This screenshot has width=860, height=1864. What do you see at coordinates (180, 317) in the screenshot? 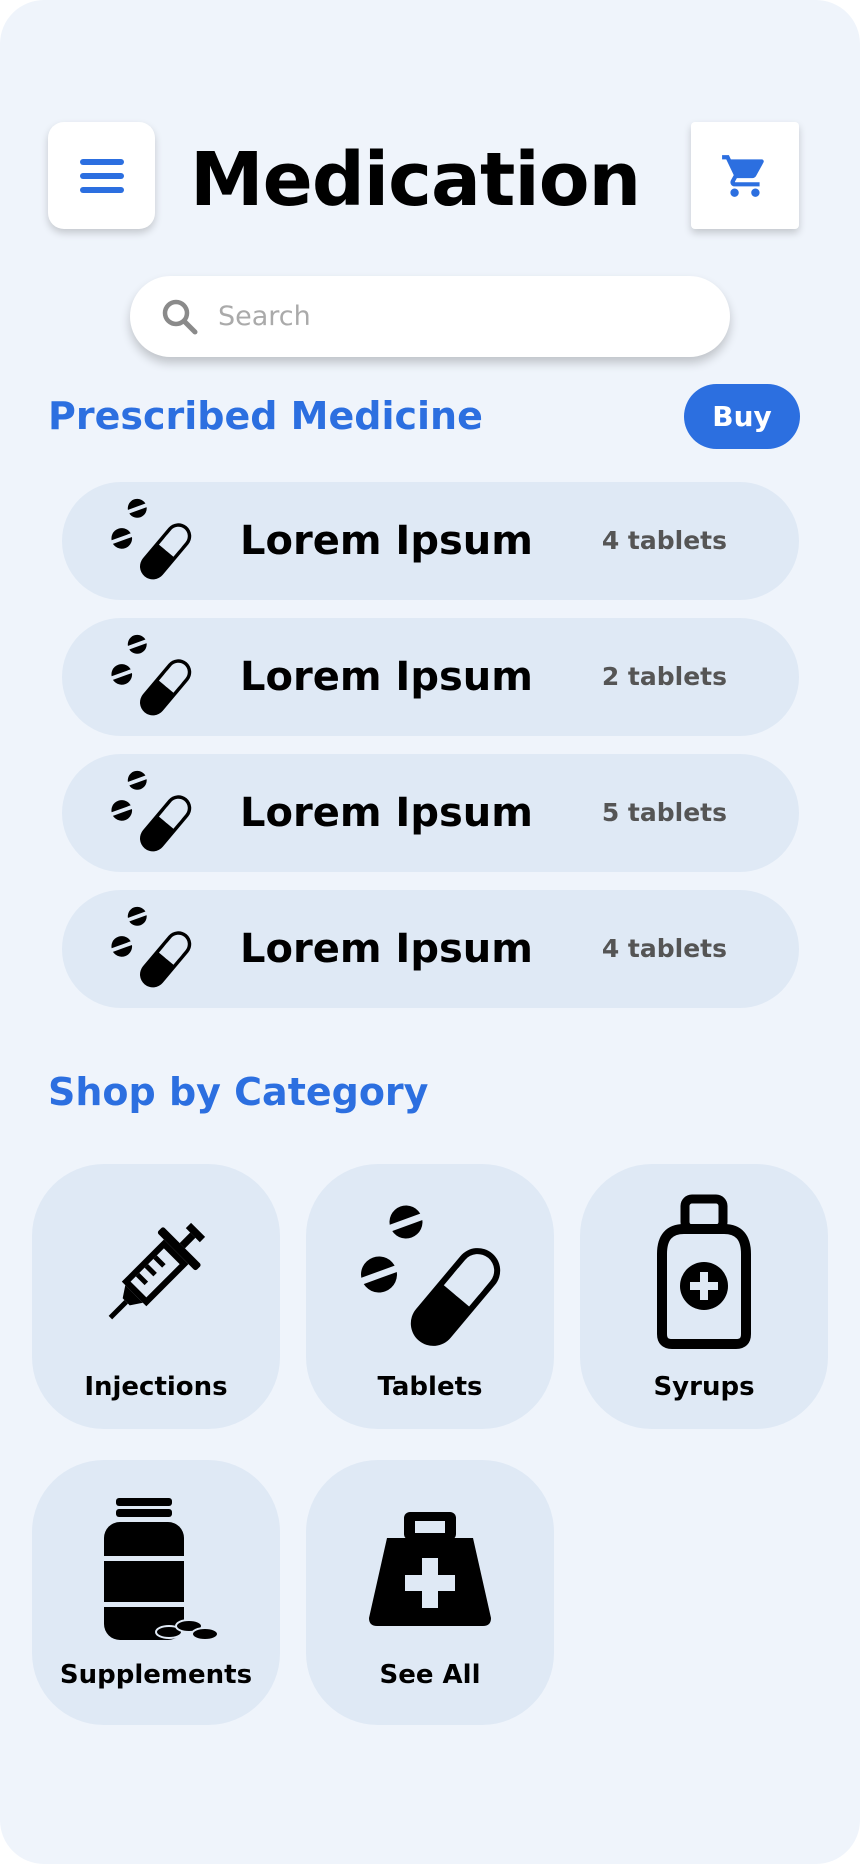
I see `search-icon` at bounding box center [180, 317].